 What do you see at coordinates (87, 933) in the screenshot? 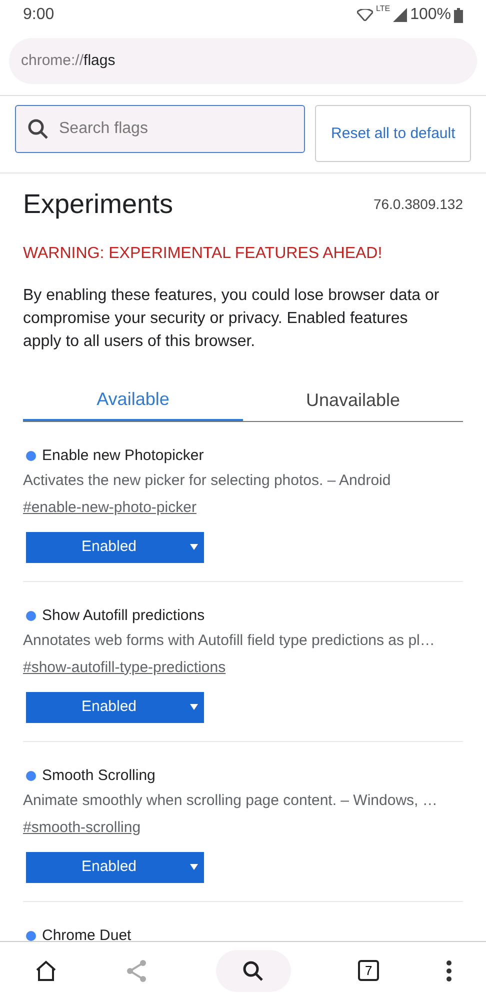
I see `flag-name: Chrome Duet` at bounding box center [87, 933].